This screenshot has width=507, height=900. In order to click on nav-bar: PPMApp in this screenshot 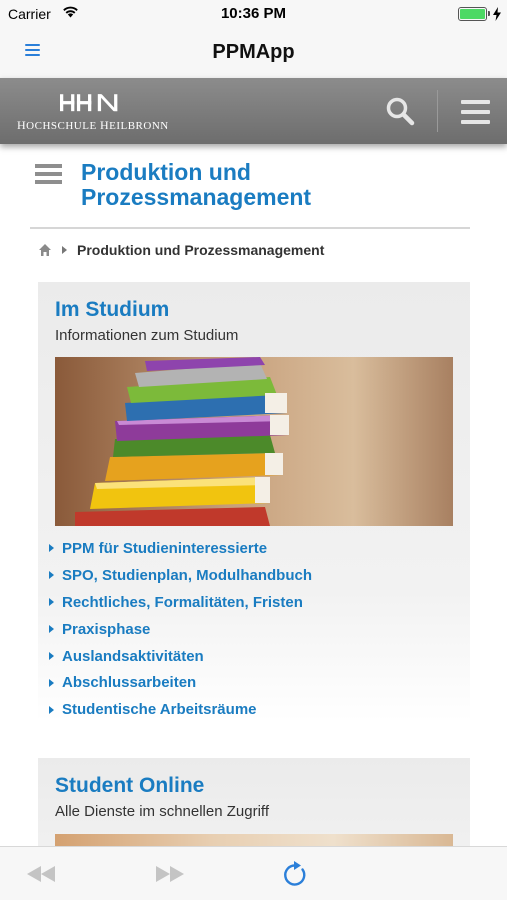, I will do `click(253, 53)`.